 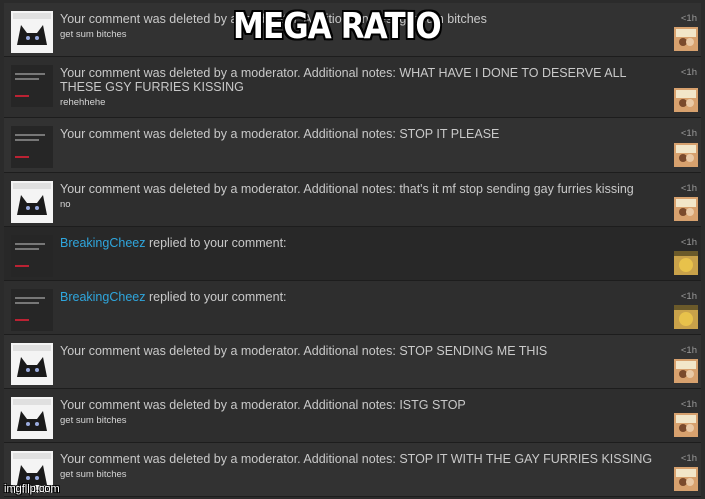 I want to click on notification-note: no, so click(x=65, y=204).